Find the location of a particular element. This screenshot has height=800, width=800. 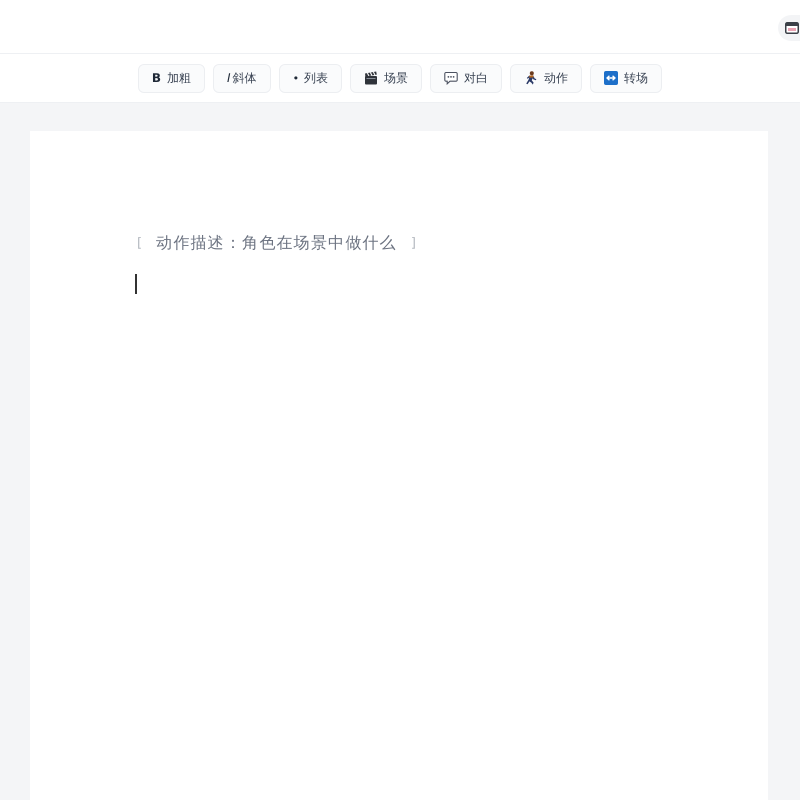

running-person-icon is located at coordinates (531, 78).